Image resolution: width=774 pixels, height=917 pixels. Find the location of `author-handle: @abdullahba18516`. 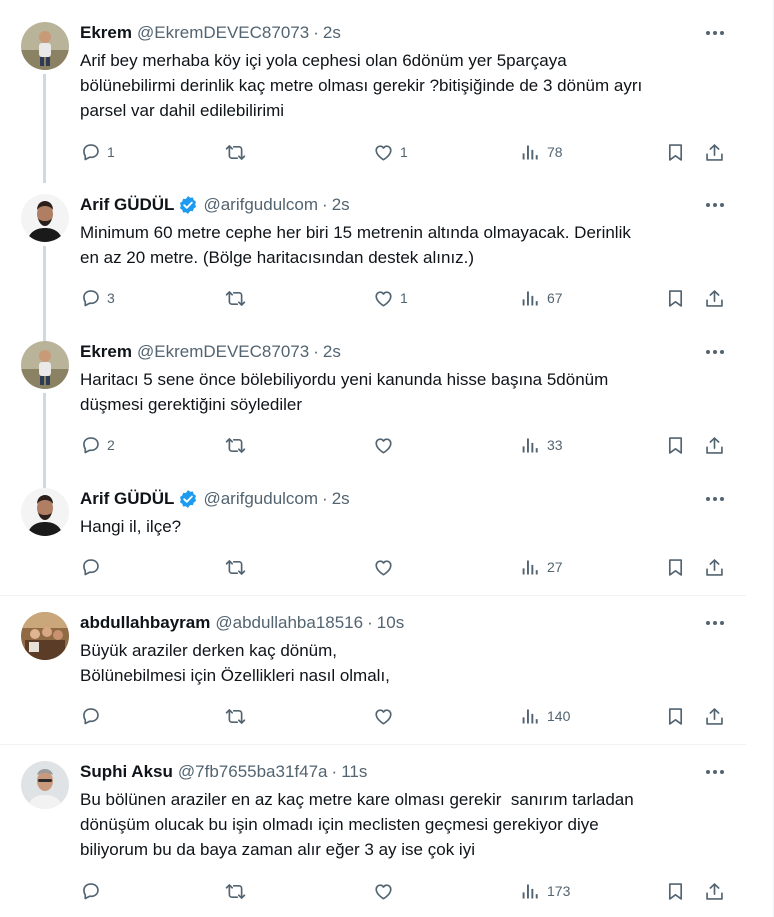

author-handle: @abdullahba18516 is located at coordinates (289, 623).